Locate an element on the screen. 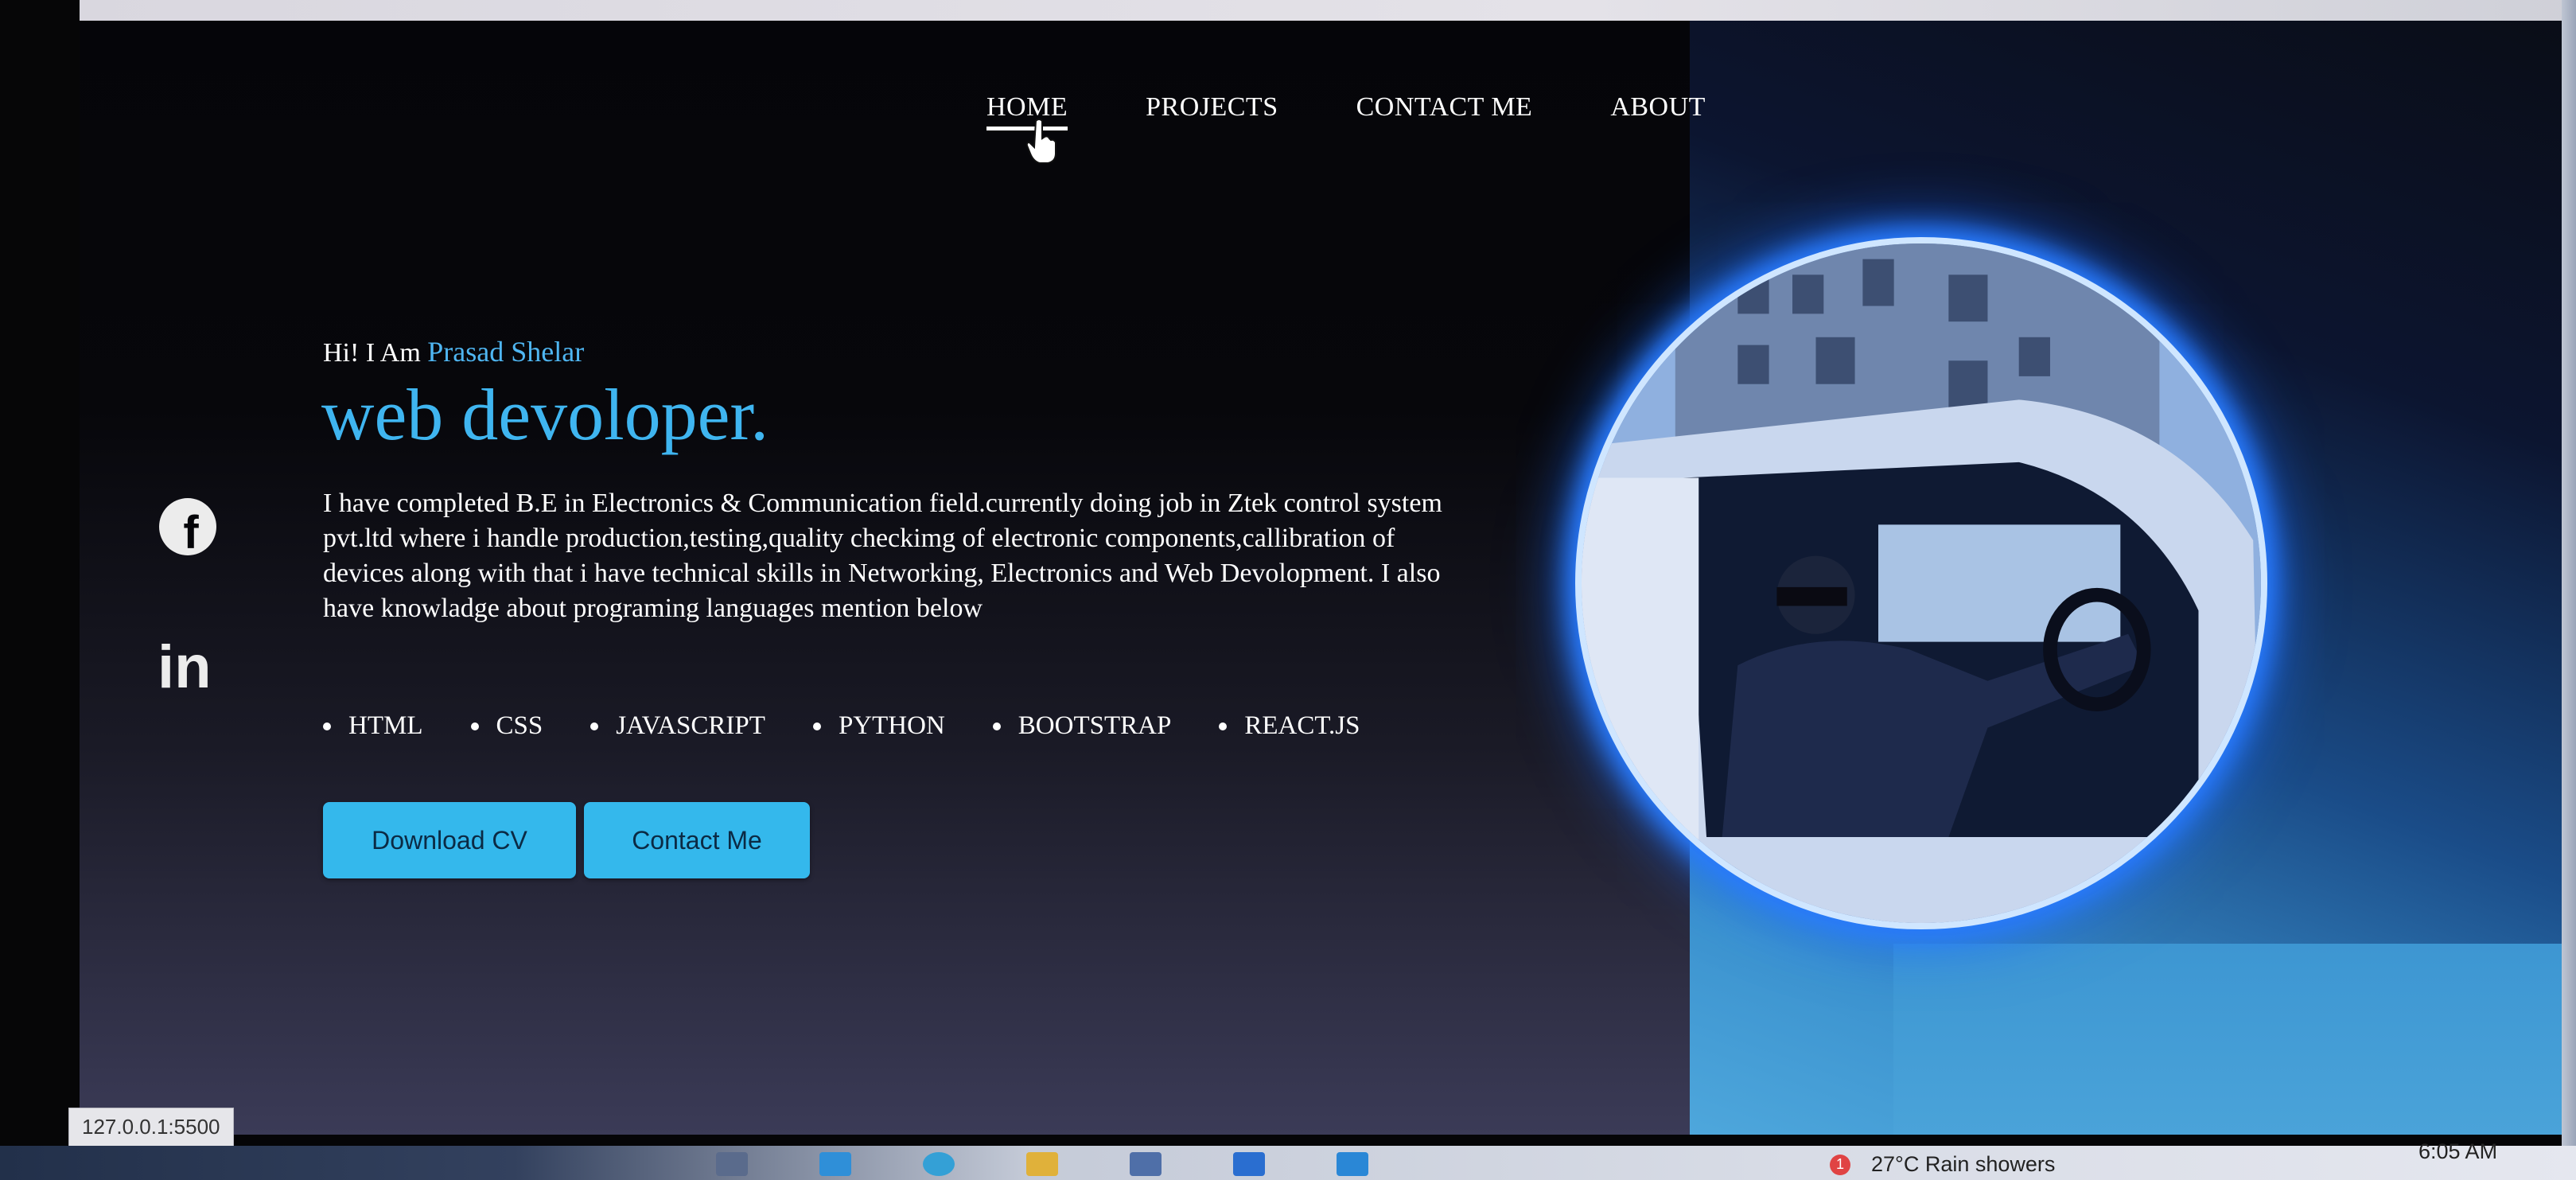 This screenshot has width=2576, height=1180. folder-icon is located at coordinates (1042, 1164).